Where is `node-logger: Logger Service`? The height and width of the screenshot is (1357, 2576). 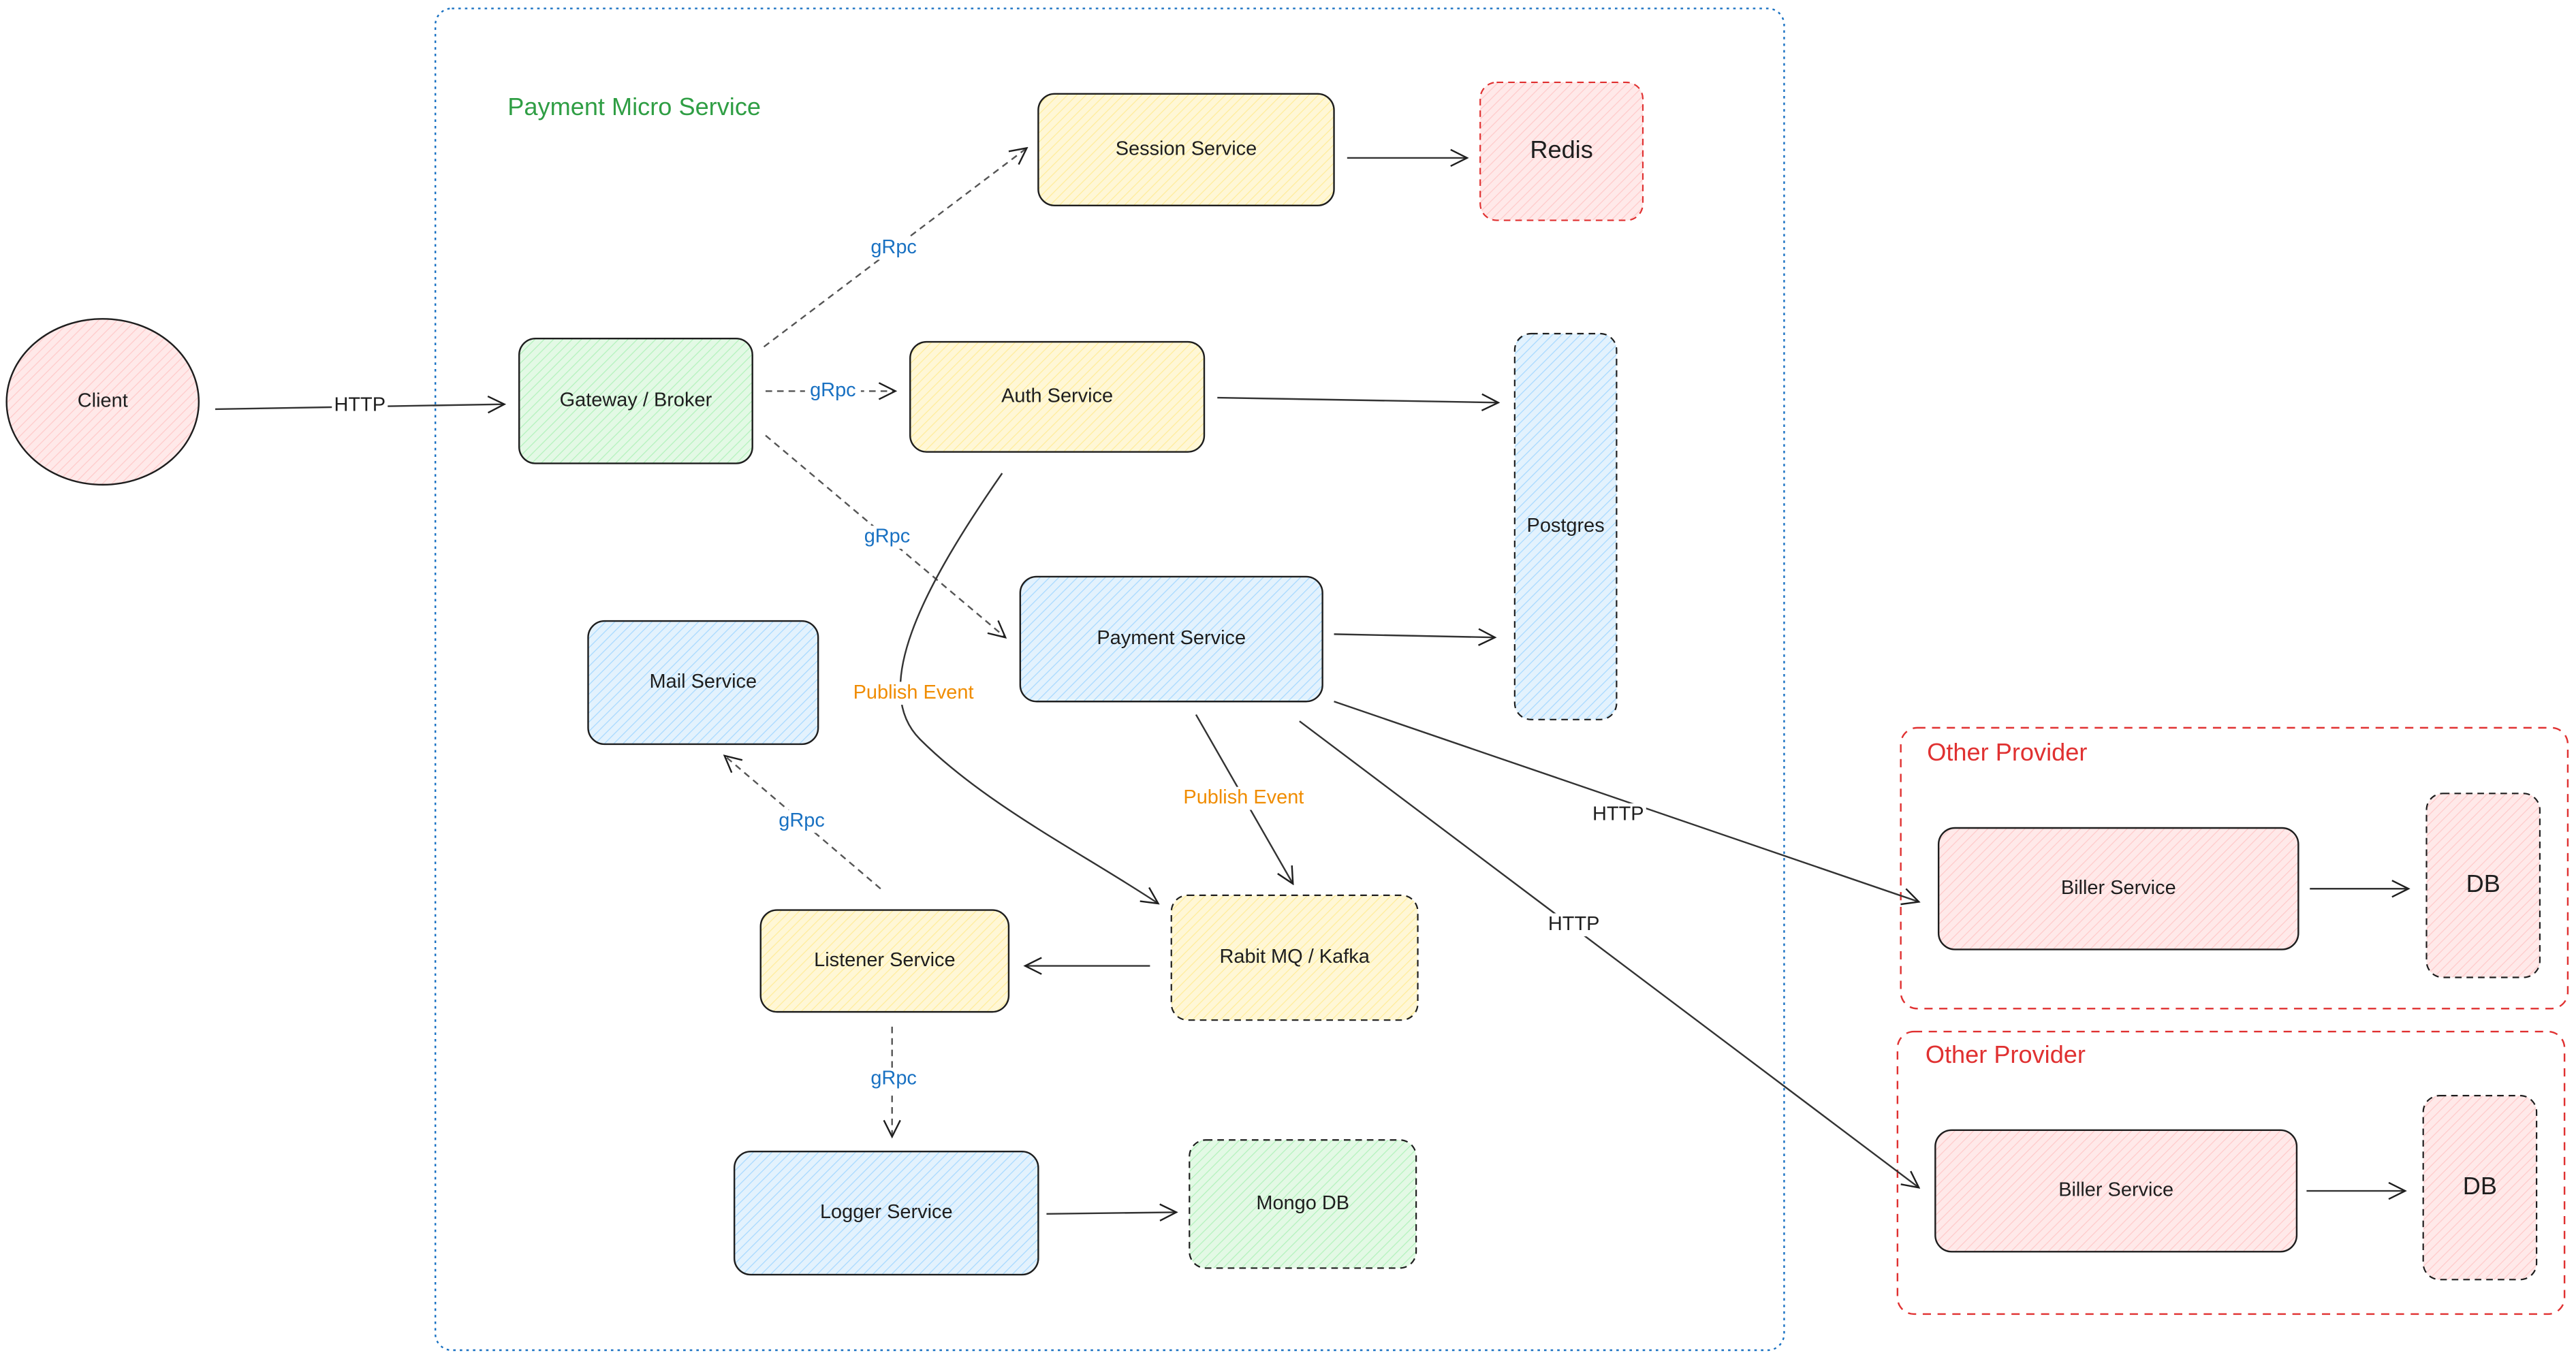 node-logger: Logger Service is located at coordinates (886, 1213).